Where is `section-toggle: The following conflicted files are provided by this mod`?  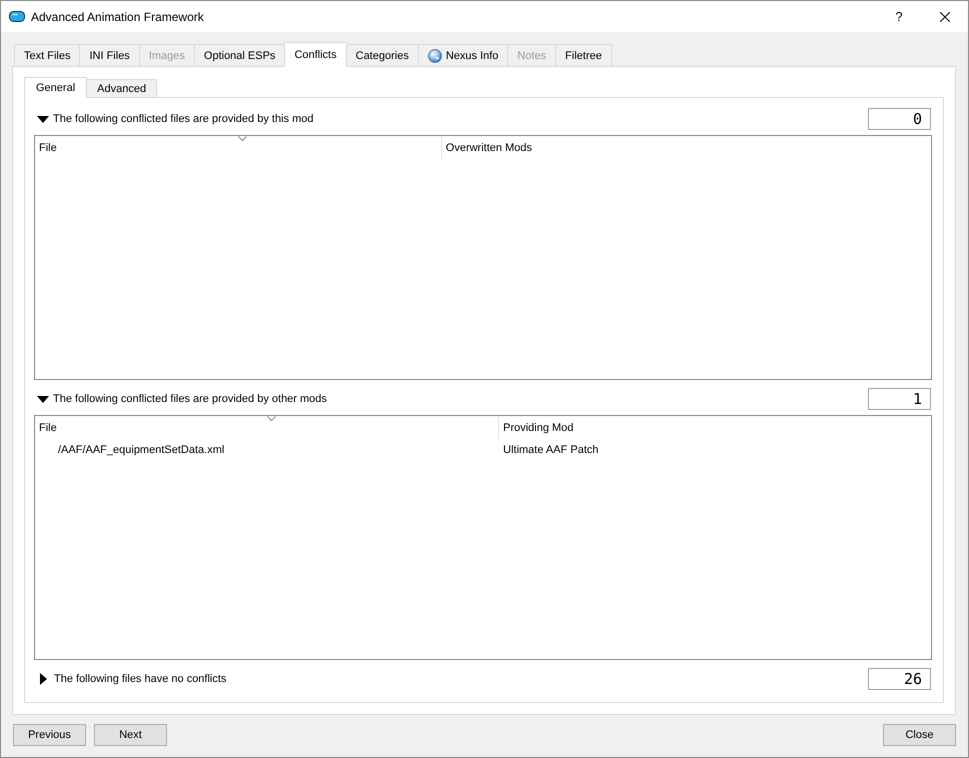 section-toggle: The following conflicted files are provided by this mod is located at coordinates (174, 119).